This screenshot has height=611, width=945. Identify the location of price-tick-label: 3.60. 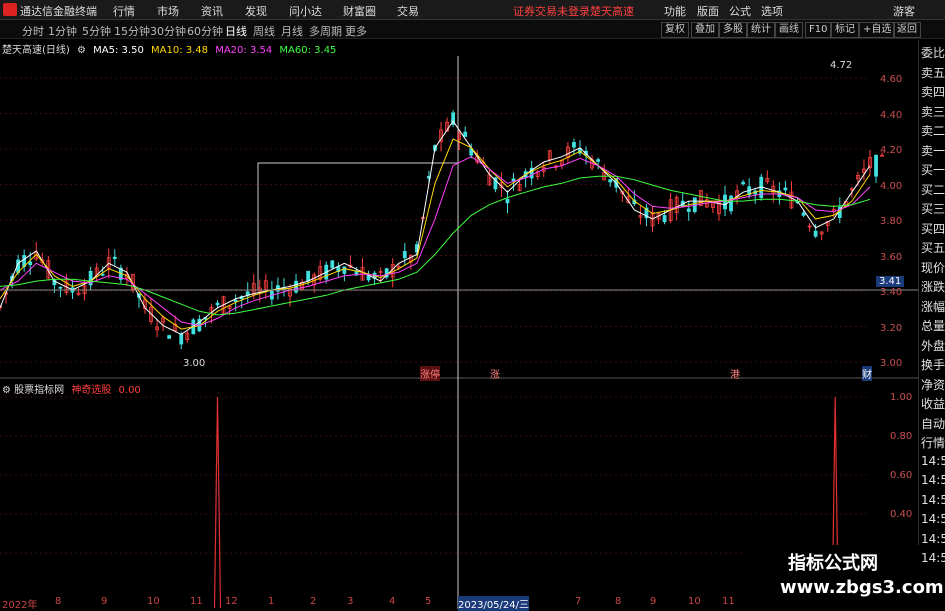
(891, 257).